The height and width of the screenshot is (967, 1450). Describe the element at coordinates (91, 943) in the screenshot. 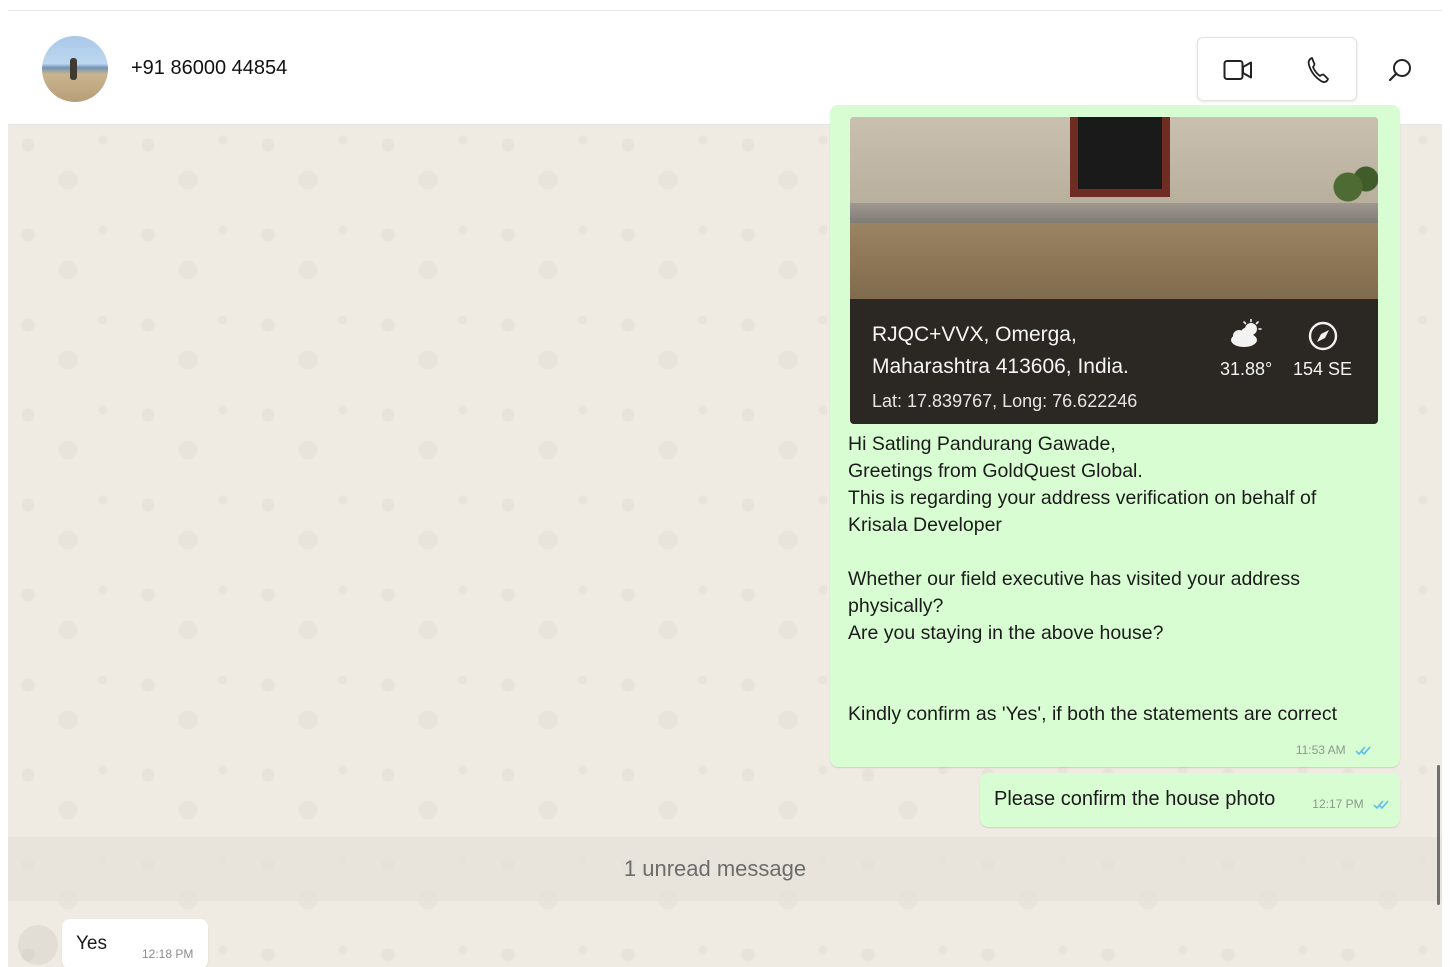

I see `message-text: Yes` at that location.